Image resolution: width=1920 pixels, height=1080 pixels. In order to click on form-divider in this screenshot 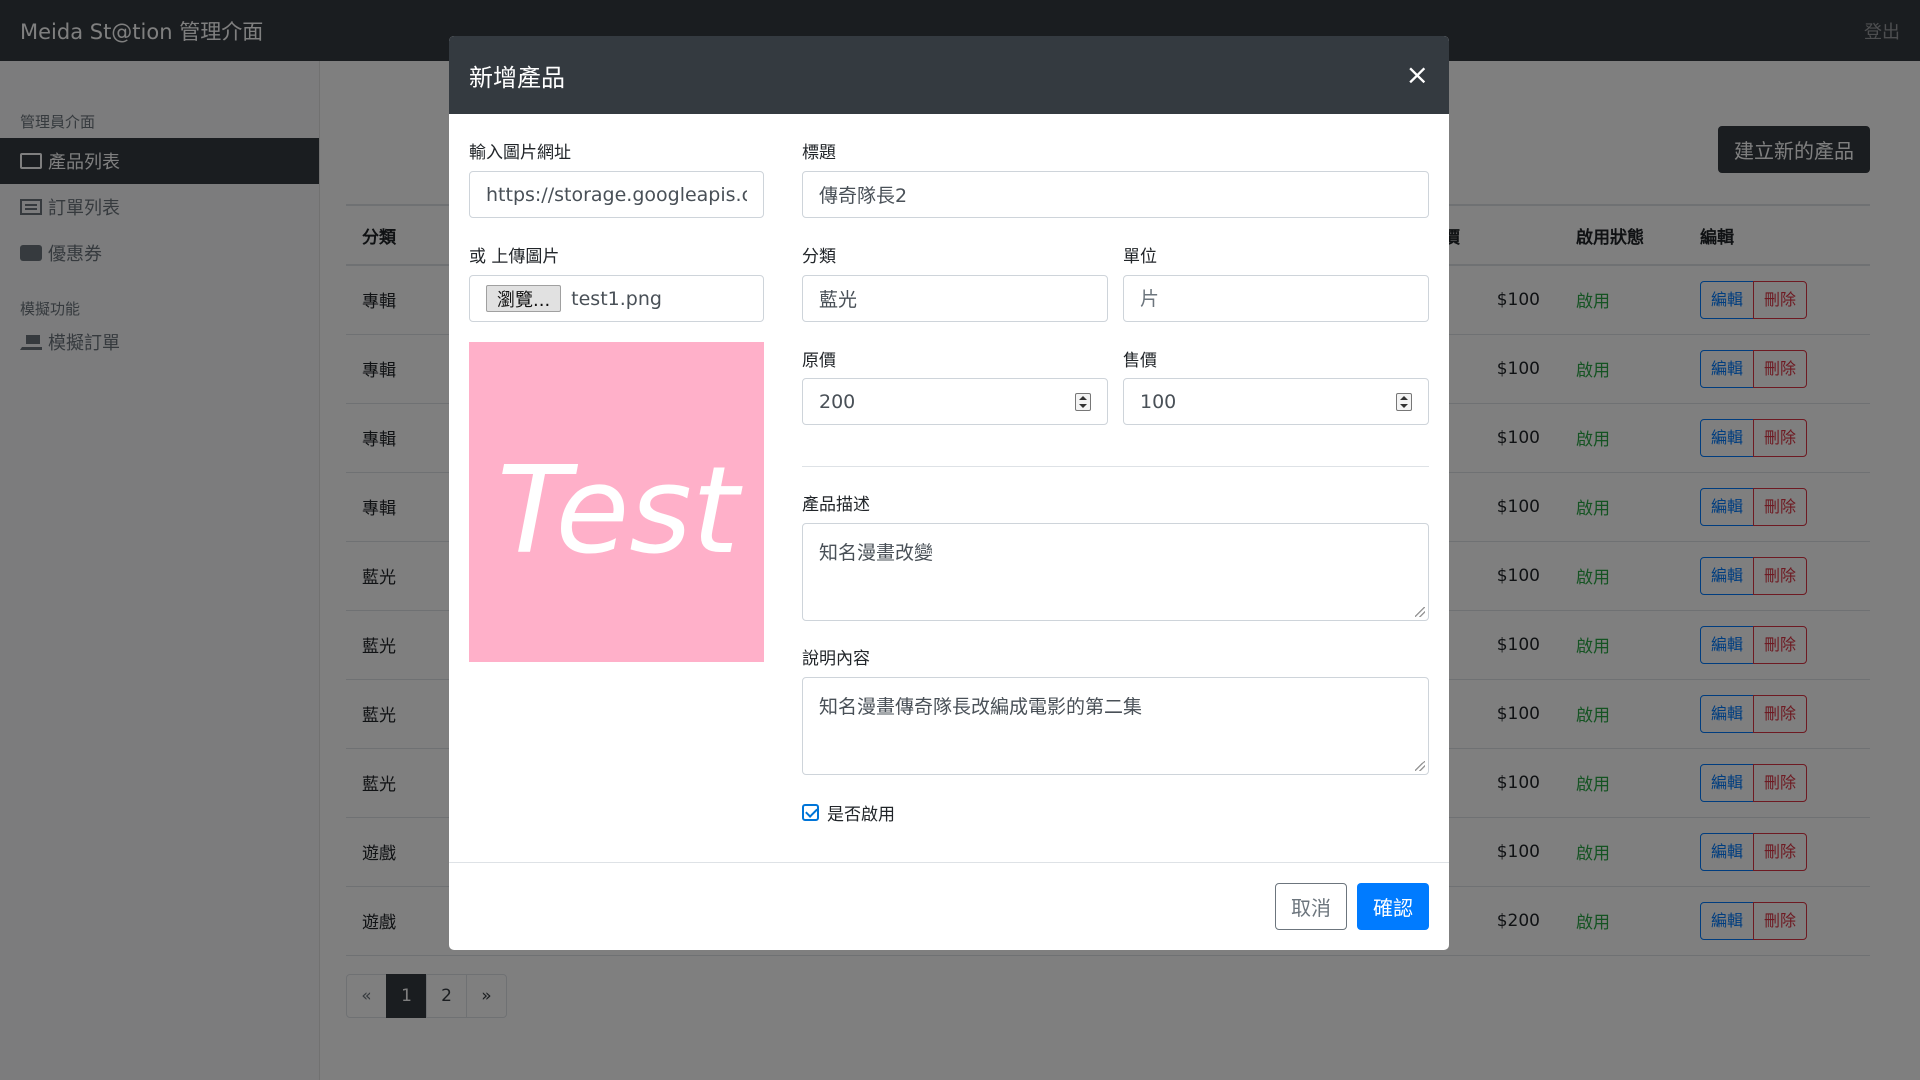, I will do `click(1115, 466)`.